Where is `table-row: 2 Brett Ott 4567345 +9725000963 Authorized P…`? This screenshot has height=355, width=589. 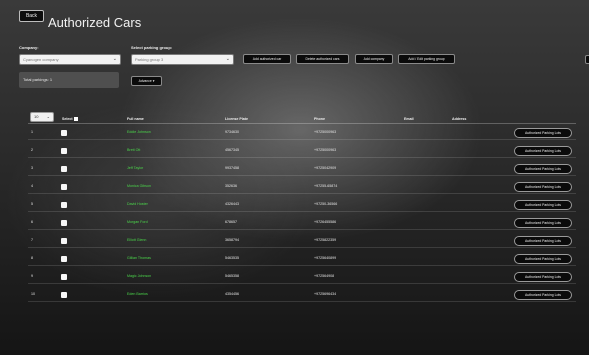 table-row: 2 Brett Ott 4567345 +9725000963 Authorized P… is located at coordinates (302, 151).